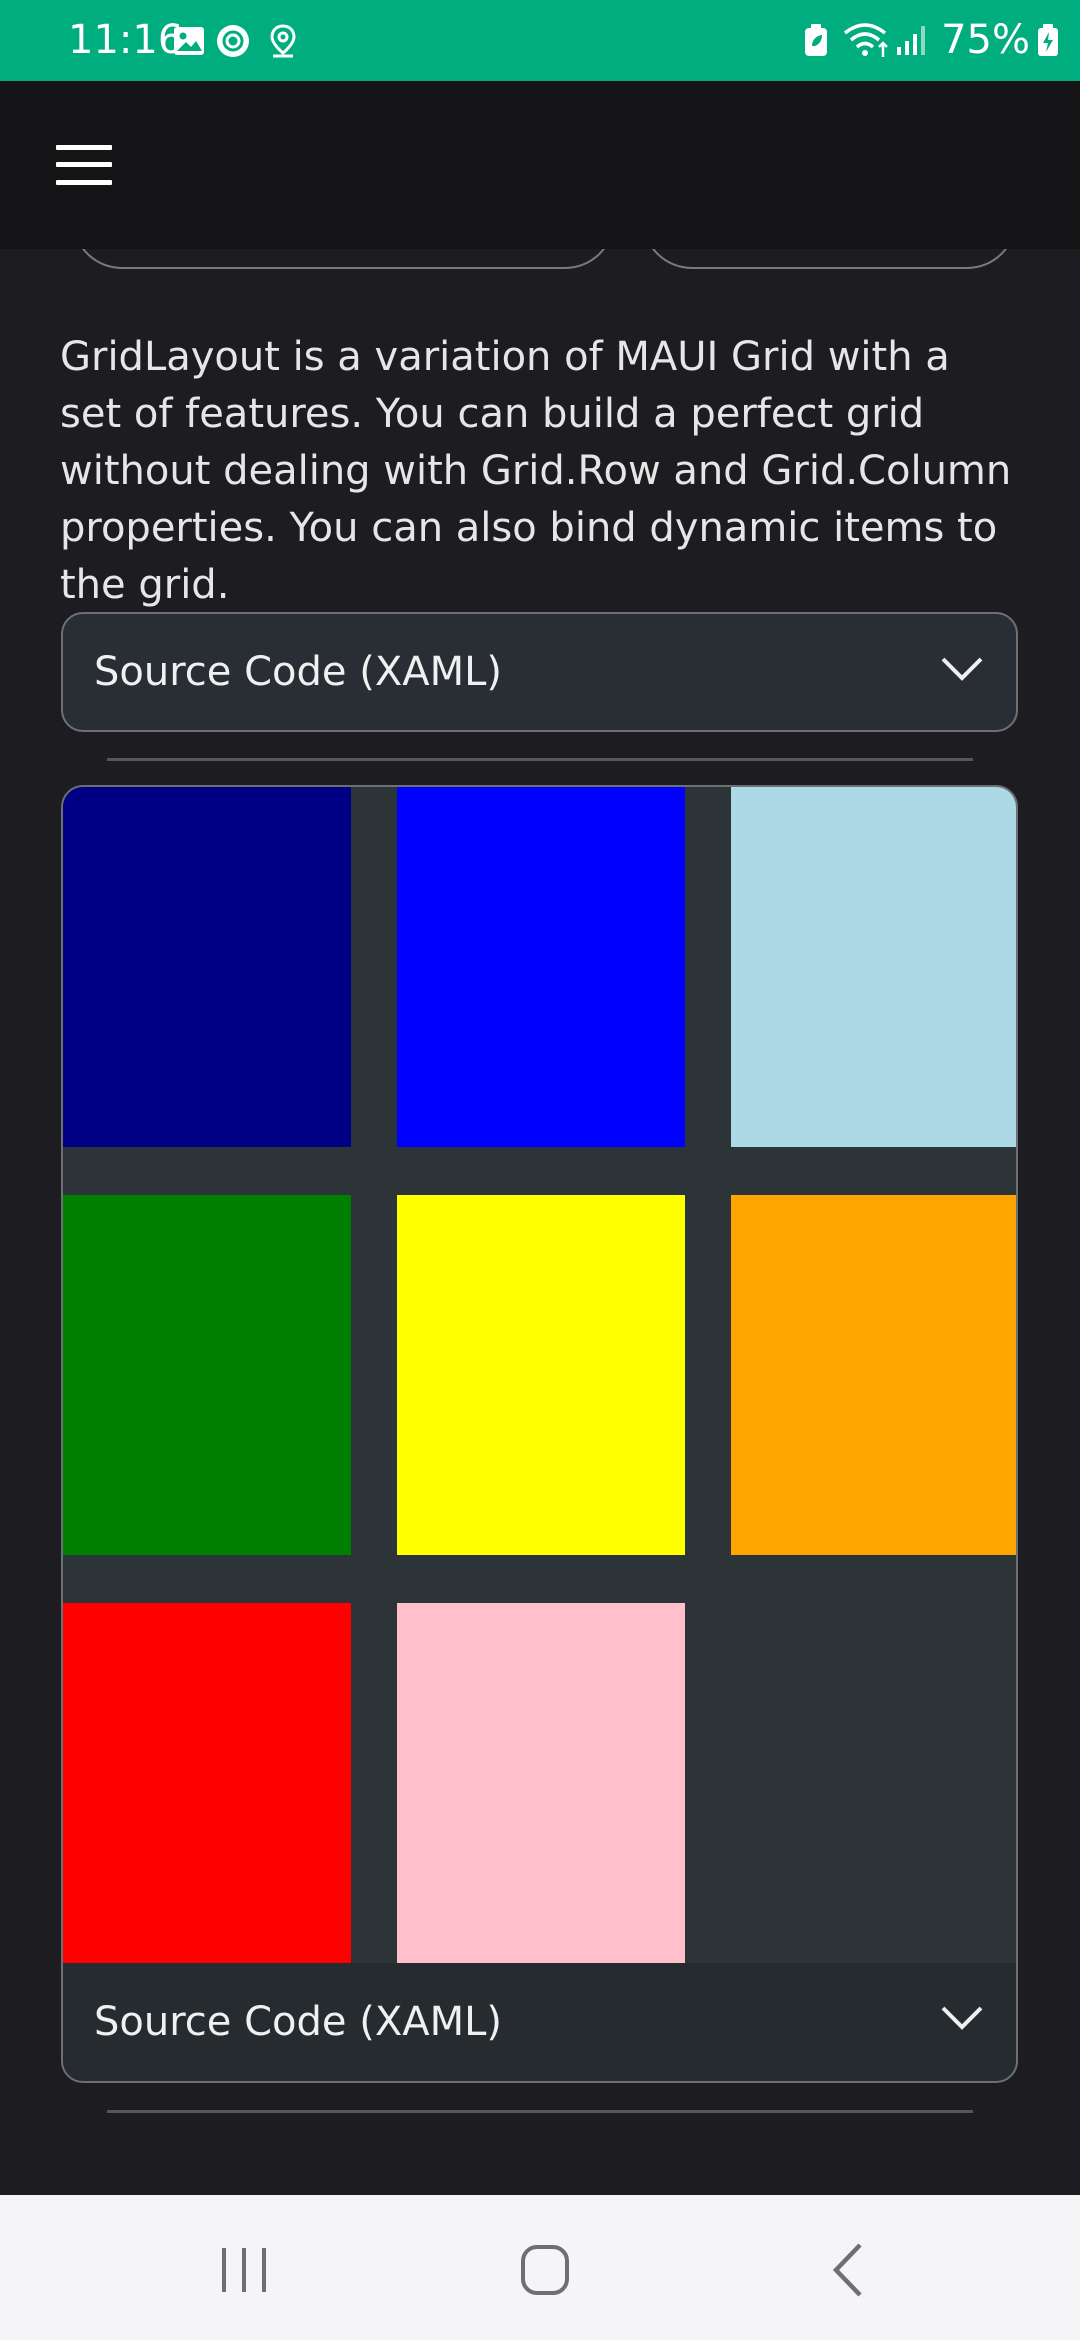 The height and width of the screenshot is (2340, 1080). I want to click on system-nav-bar, so click(540, 2267).